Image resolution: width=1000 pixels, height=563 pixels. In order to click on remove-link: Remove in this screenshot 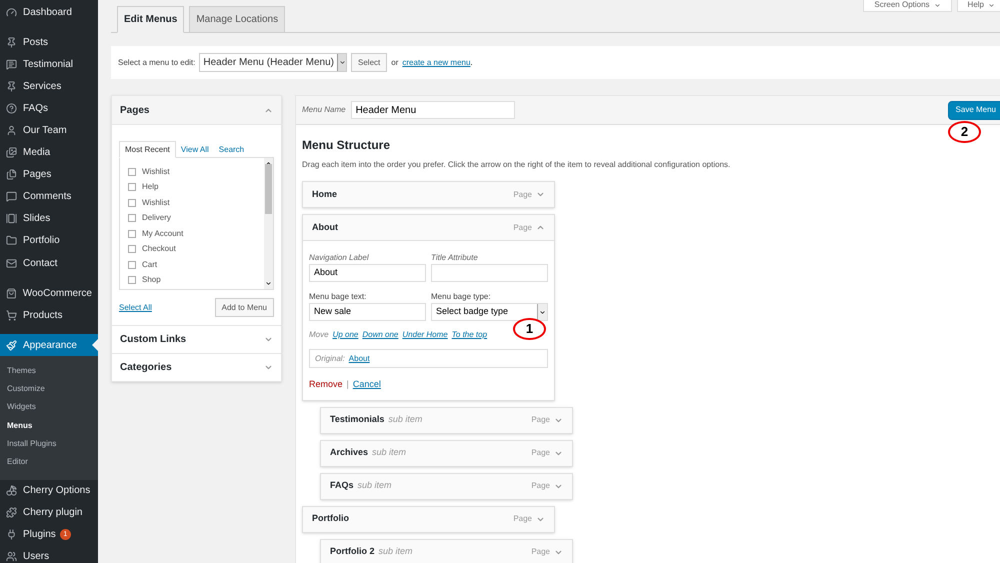, I will do `click(326, 385)`.